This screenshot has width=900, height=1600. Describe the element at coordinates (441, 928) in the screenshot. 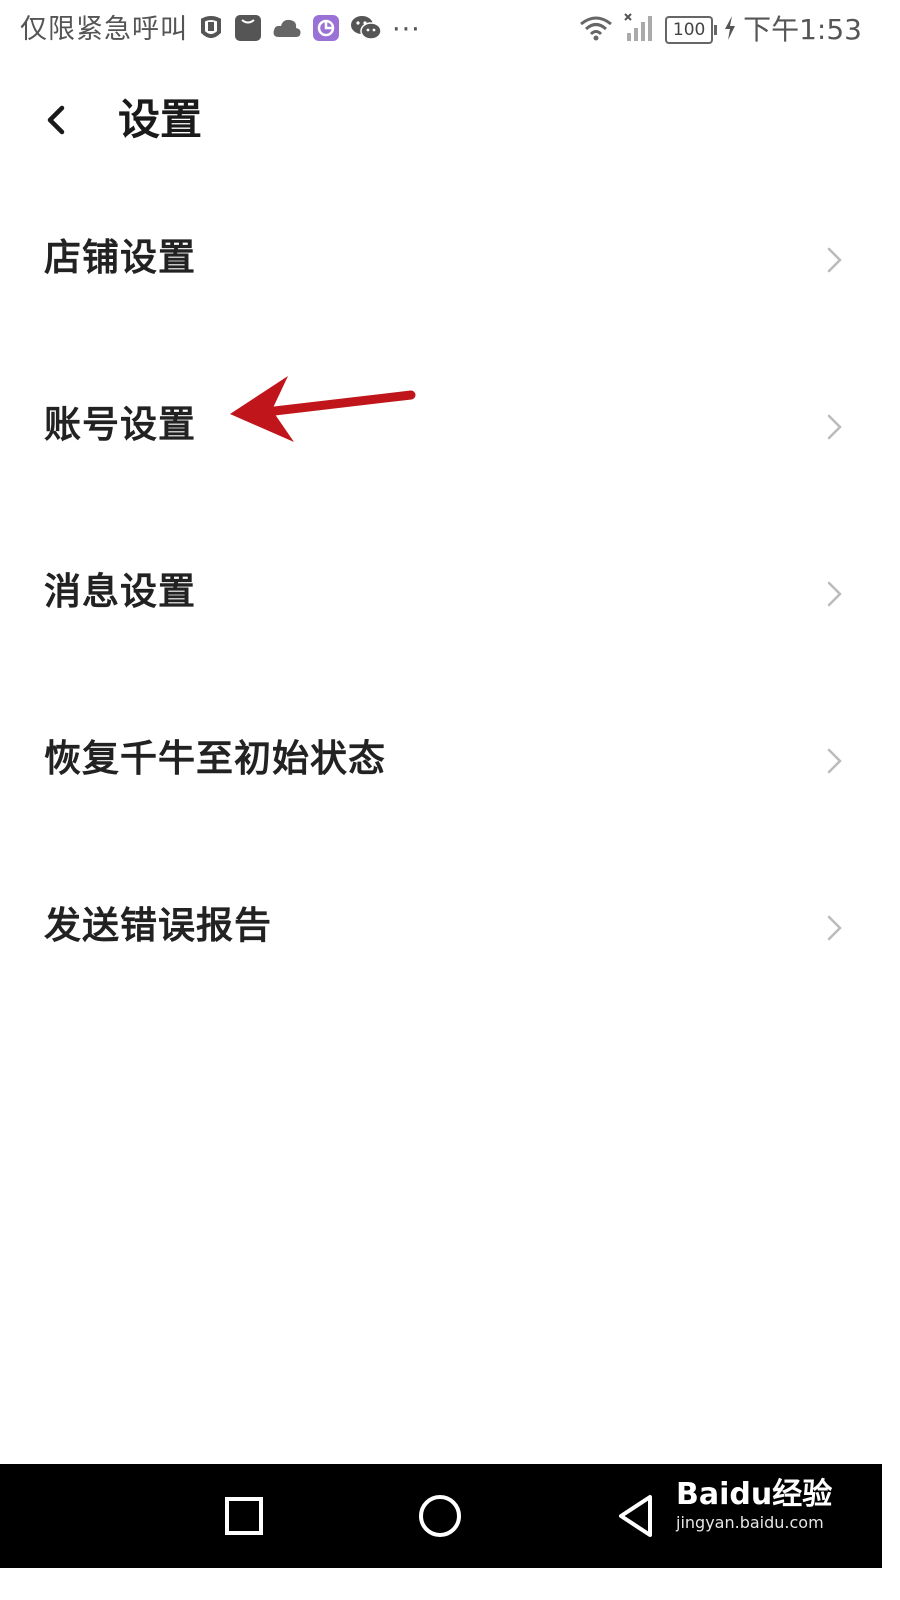

I see `menu-item-send-error-report: 发送错误报告` at that location.